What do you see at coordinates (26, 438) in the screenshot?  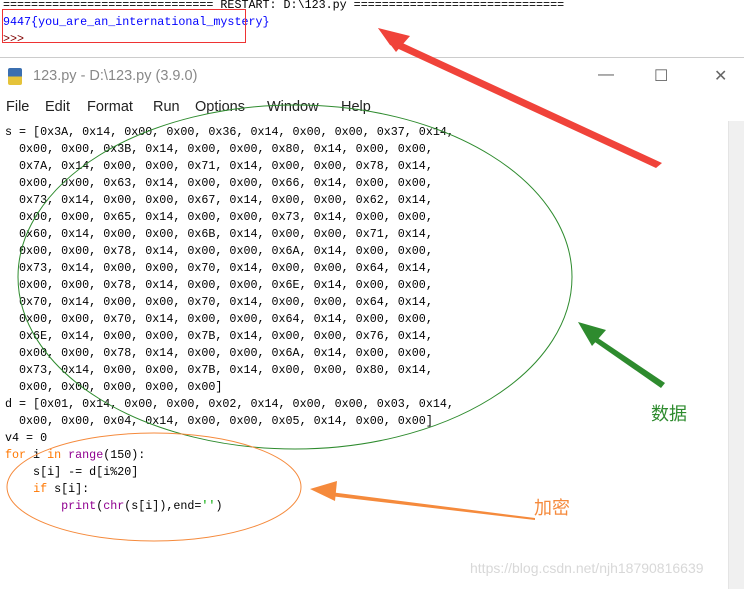 I see `code-line: v4 = 0` at bounding box center [26, 438].